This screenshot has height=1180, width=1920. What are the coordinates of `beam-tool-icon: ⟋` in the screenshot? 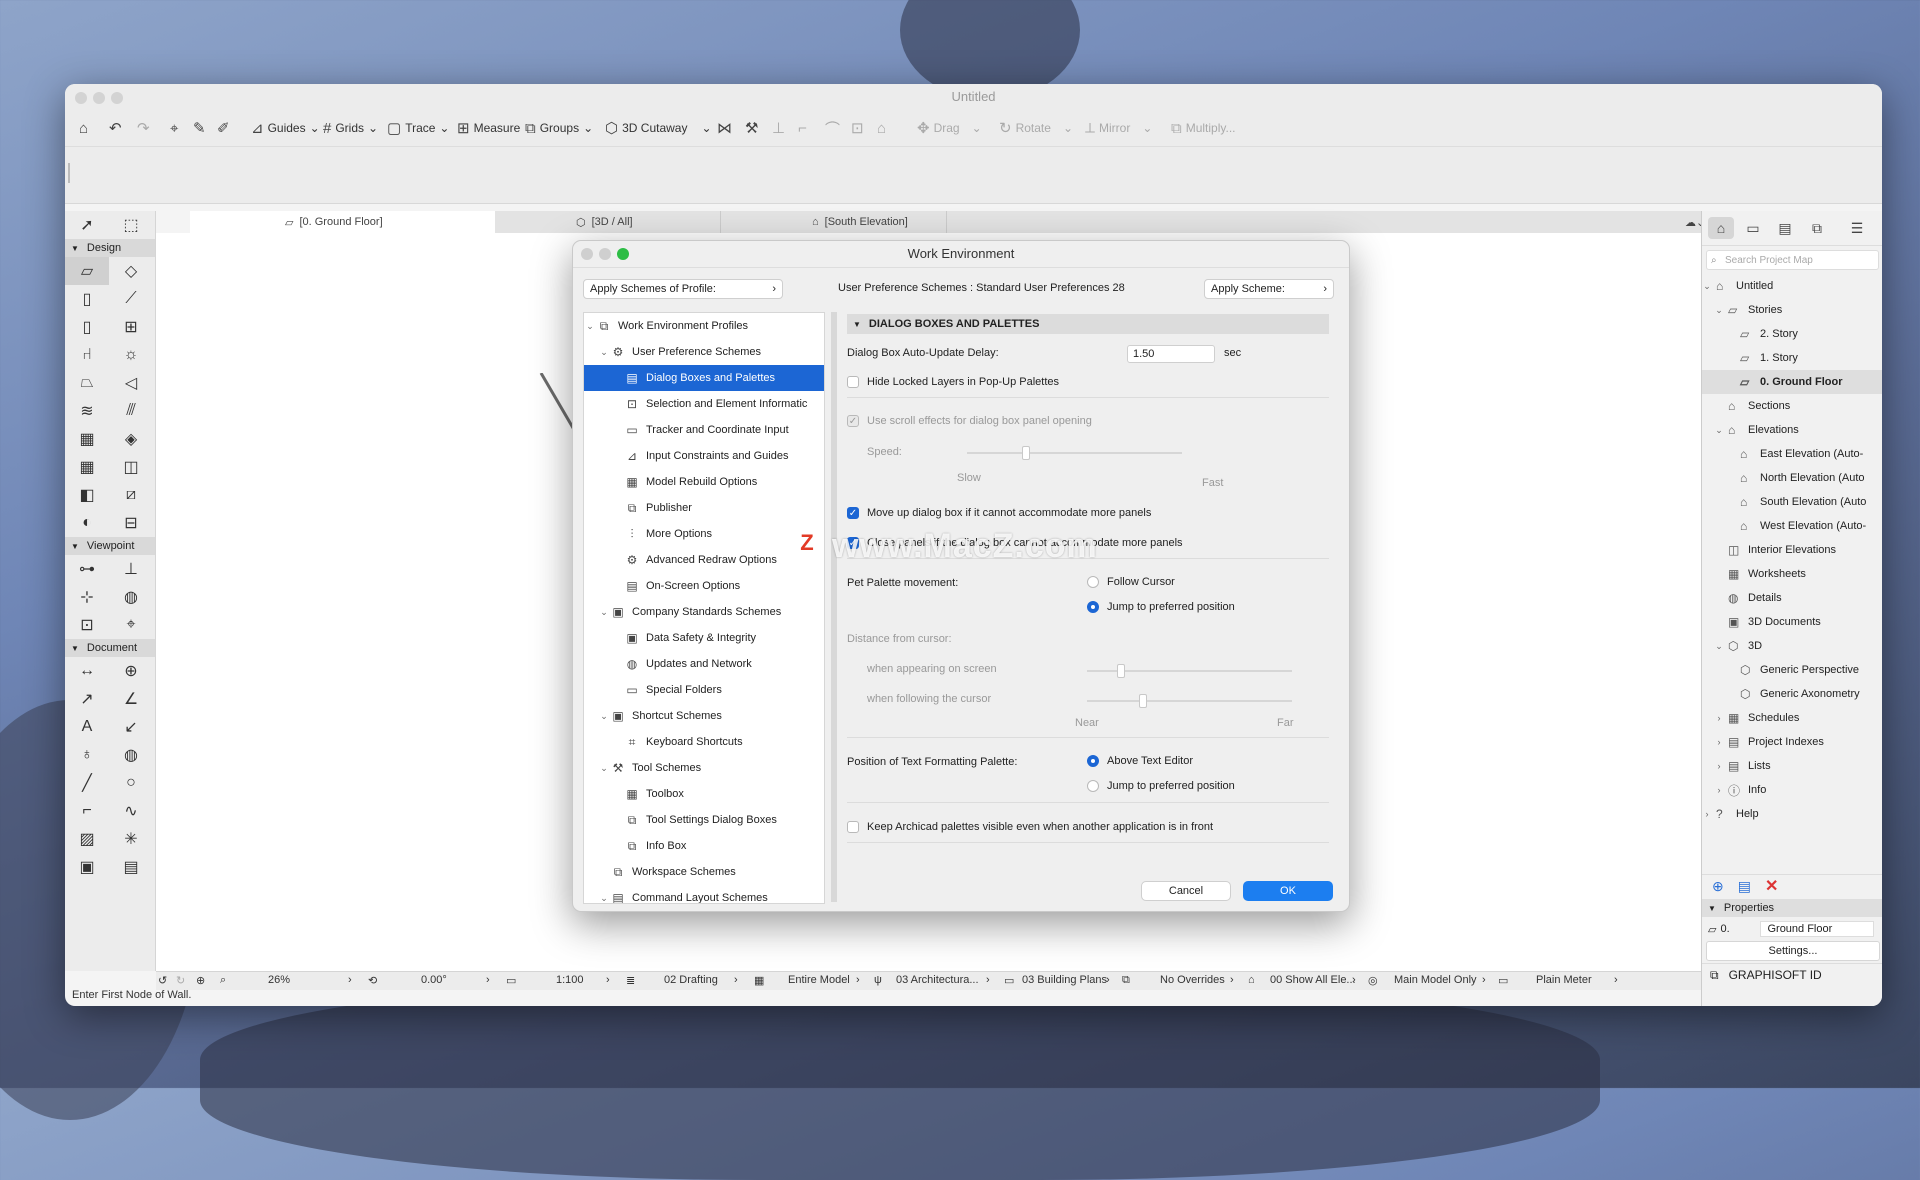 It's located at (131, 299).